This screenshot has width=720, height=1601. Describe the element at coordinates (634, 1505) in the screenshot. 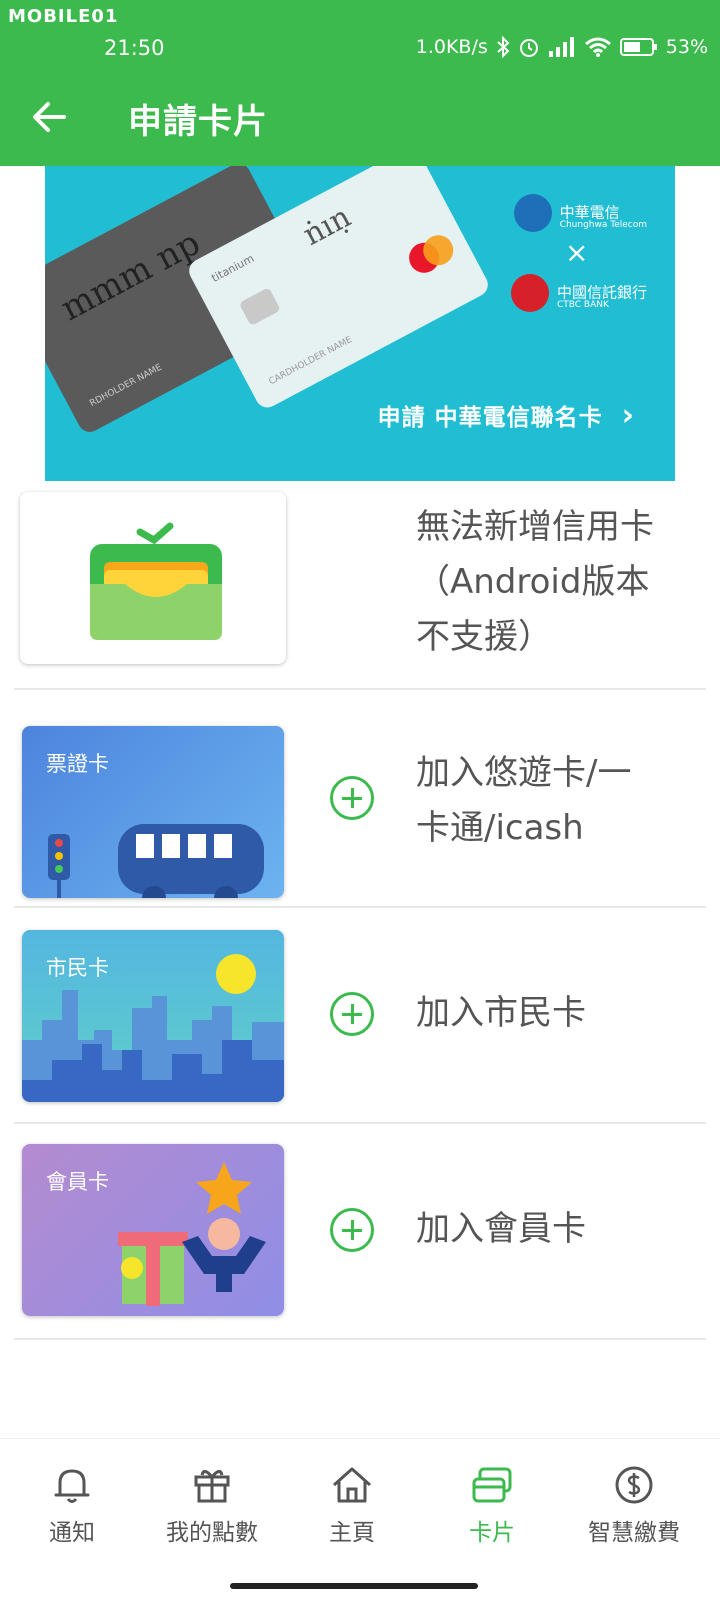

I see `nav-smart-payment: 智慧繳費` at that location.